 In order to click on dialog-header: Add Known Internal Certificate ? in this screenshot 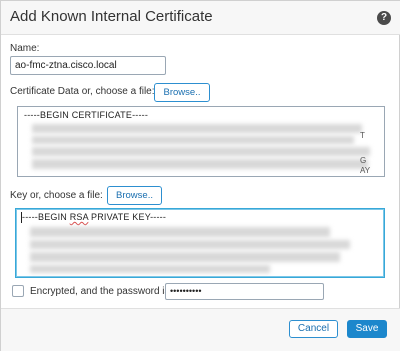, I will do `click(200, 18)`.